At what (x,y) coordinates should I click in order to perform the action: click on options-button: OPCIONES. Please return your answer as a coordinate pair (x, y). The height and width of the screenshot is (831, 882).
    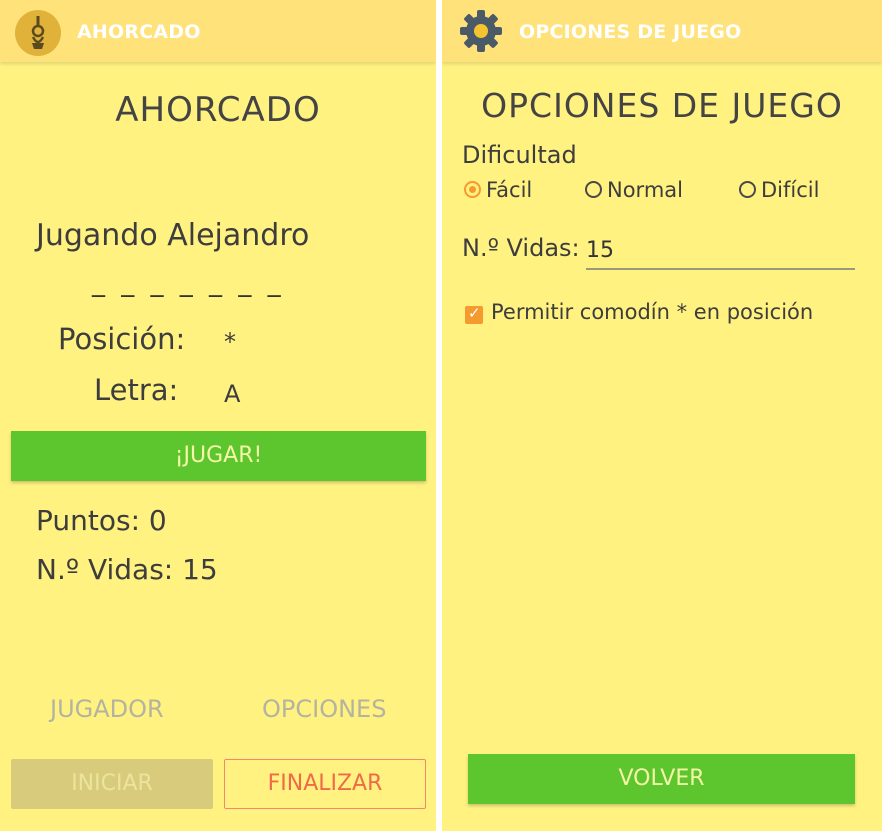
    Looking at the image, I should click on (324, 709).